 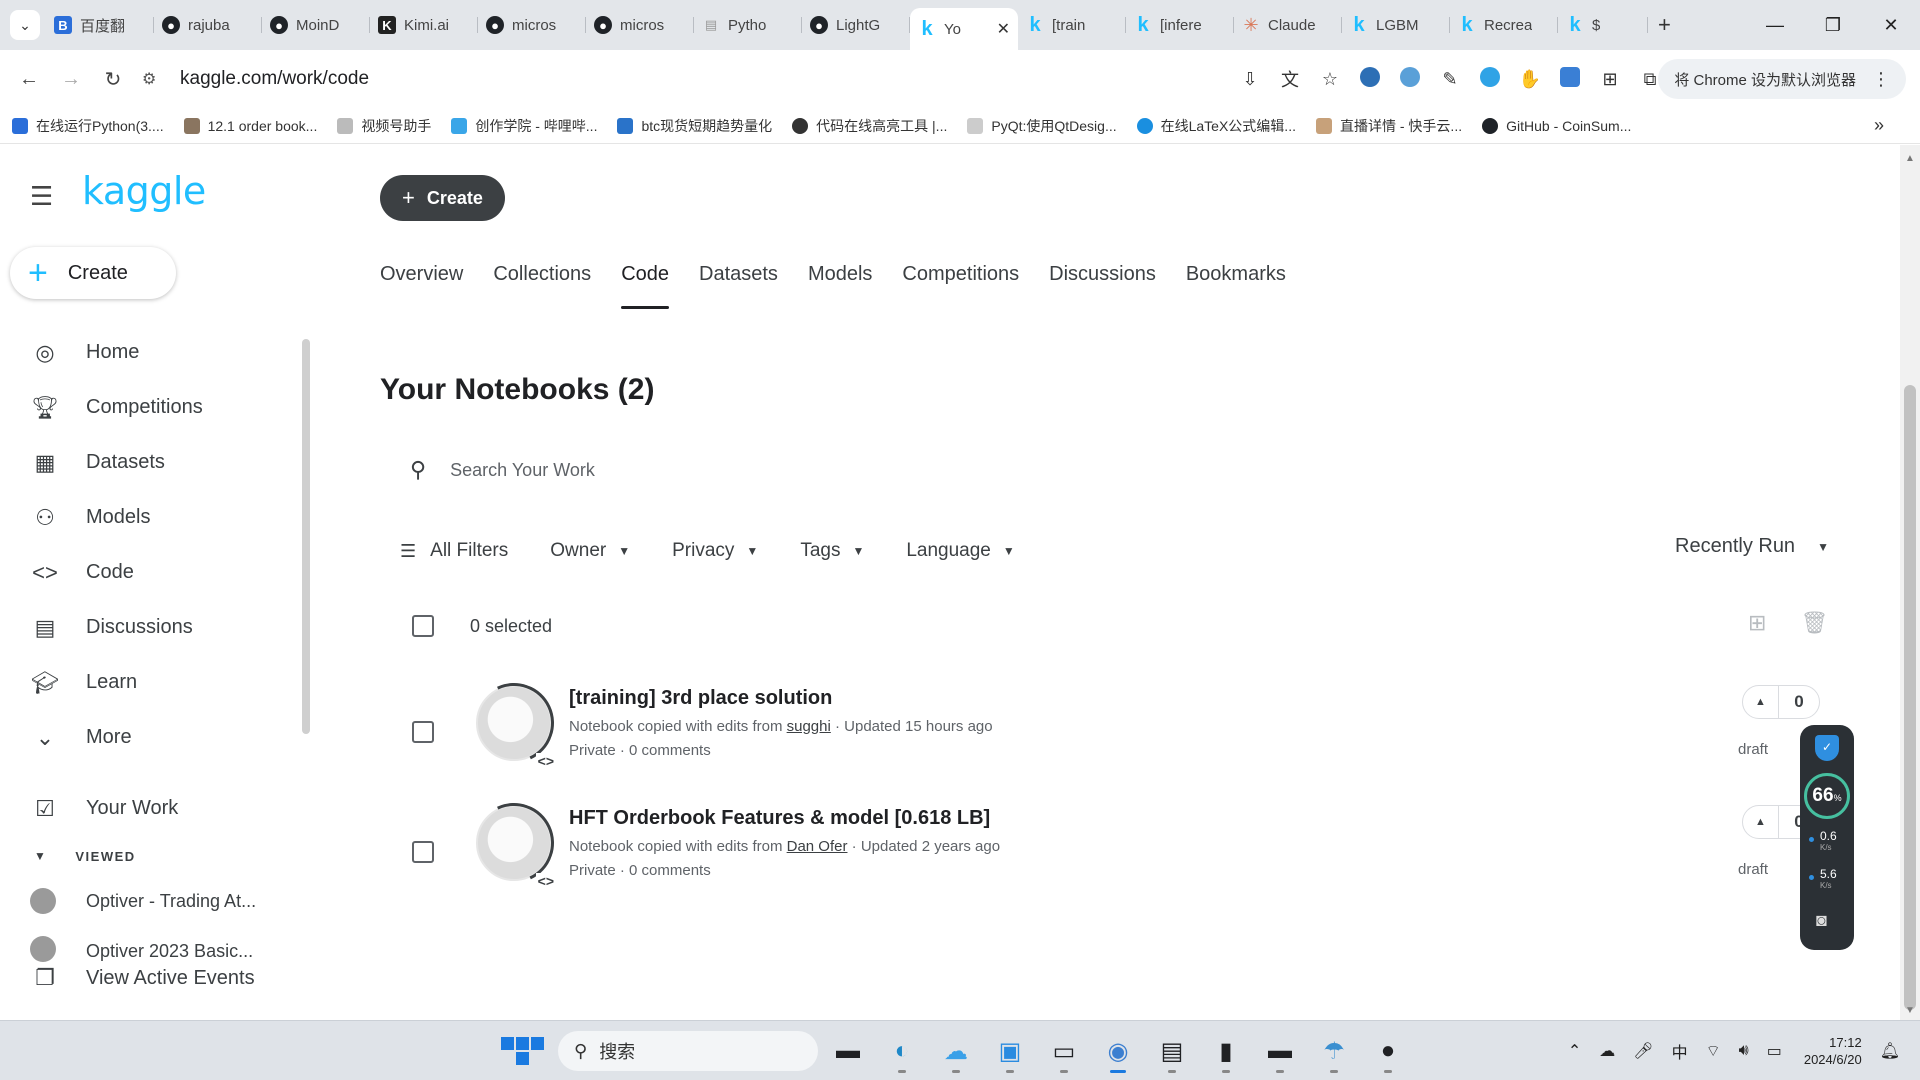 I want to click on browser-tab: B 百度翻, so click(x=100, y=25).